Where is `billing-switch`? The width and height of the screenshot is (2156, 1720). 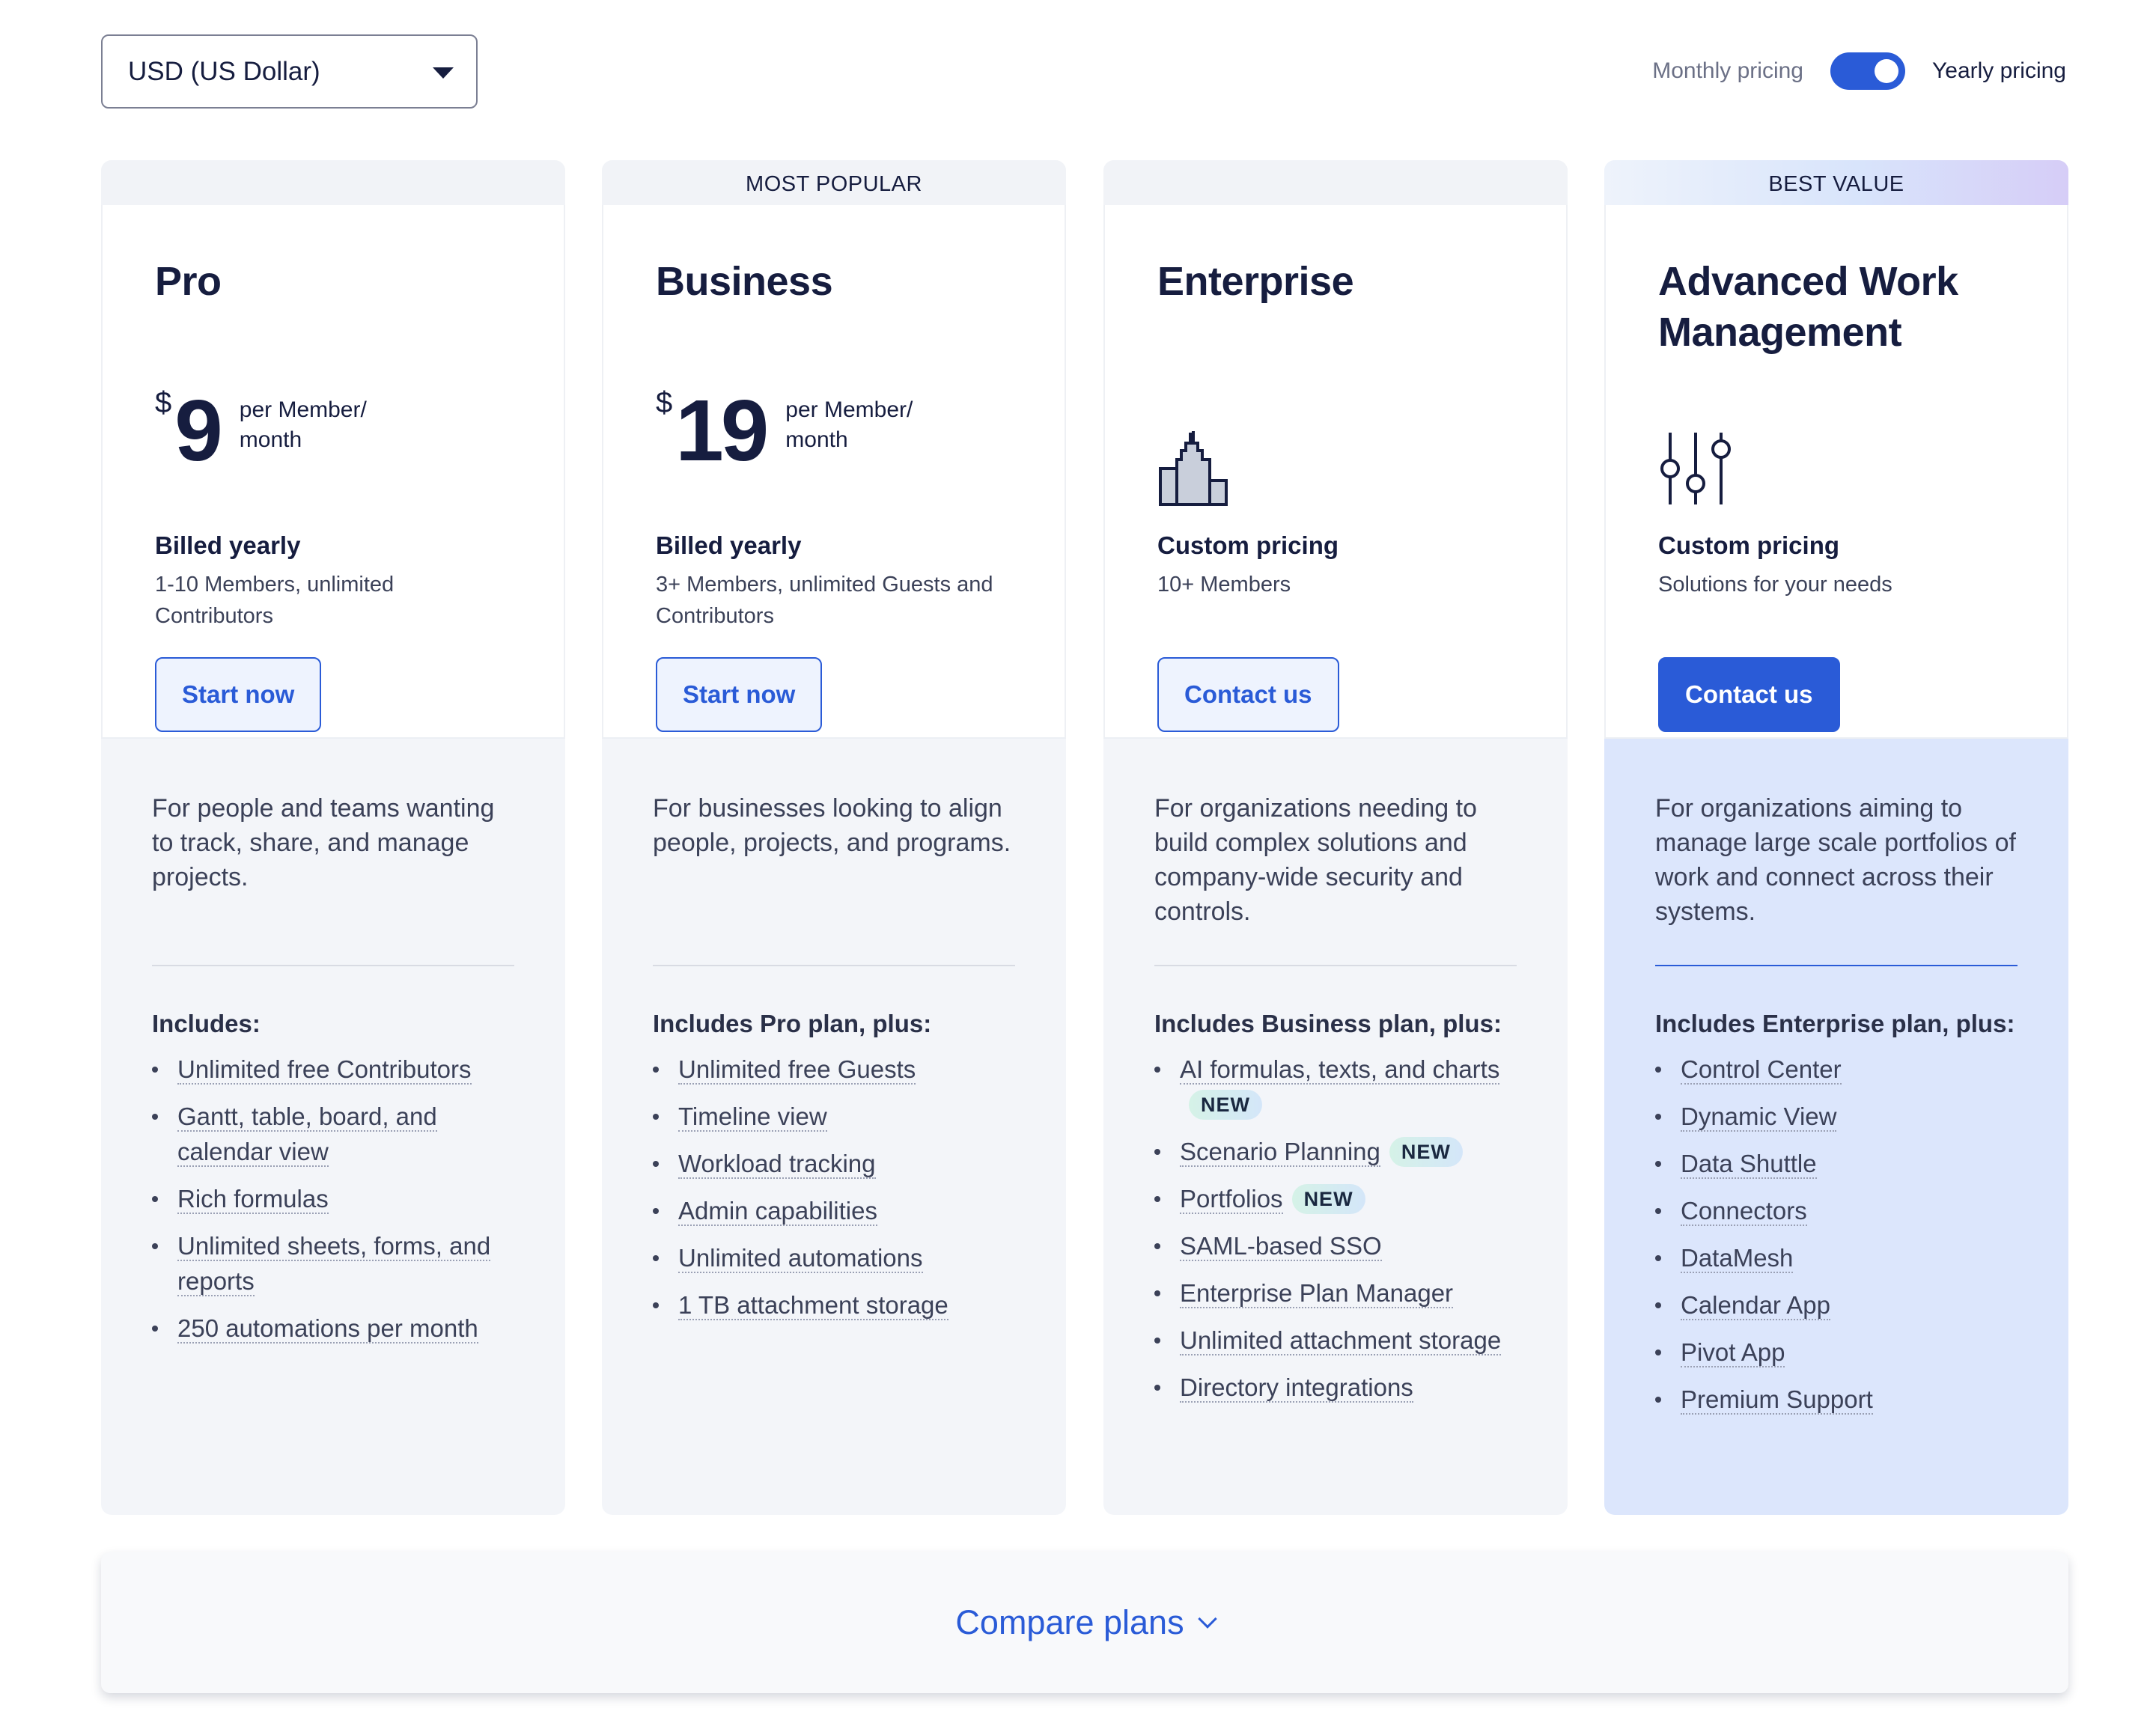
billing-switch is located at coordinates (1867, 71).